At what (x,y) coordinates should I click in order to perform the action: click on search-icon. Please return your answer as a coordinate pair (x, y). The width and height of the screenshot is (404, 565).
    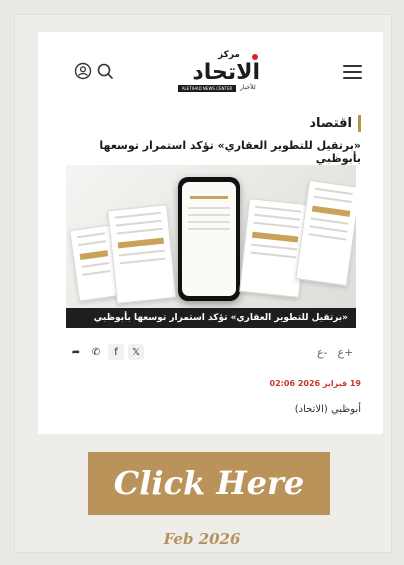
    Looking at the image, I should click on (105, 71).